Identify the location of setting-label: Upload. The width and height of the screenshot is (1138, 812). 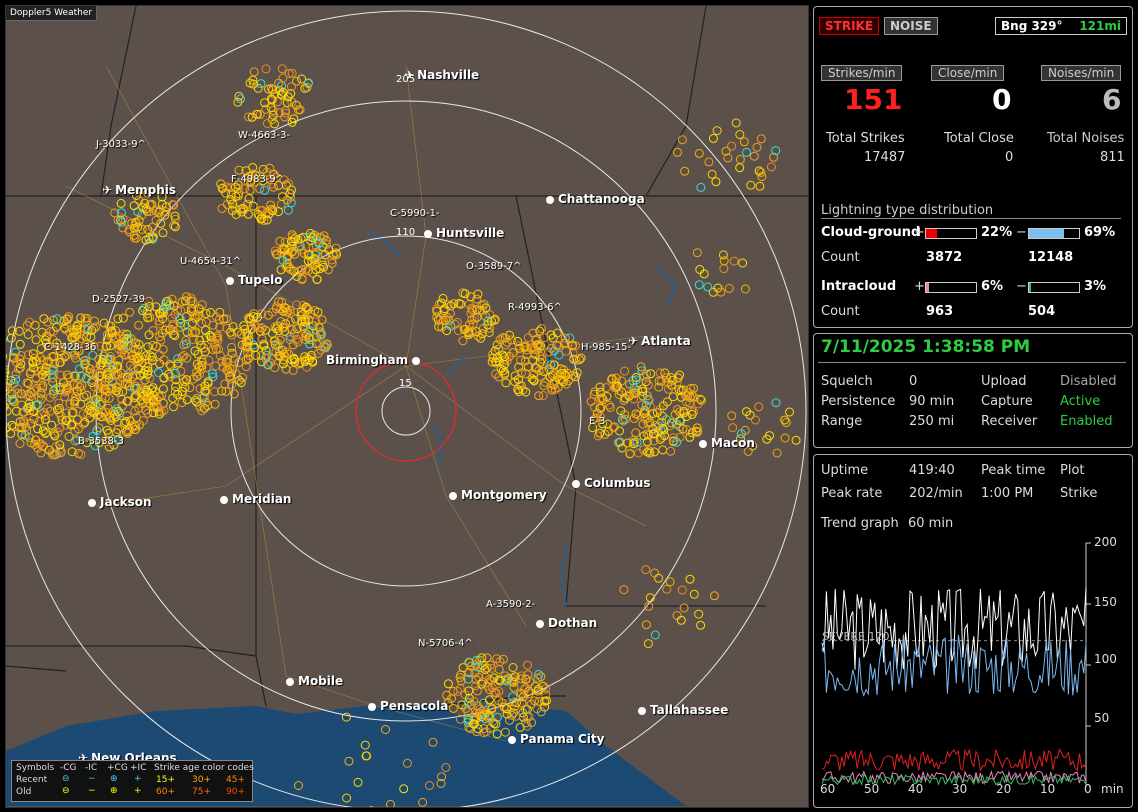
(1004, 381).